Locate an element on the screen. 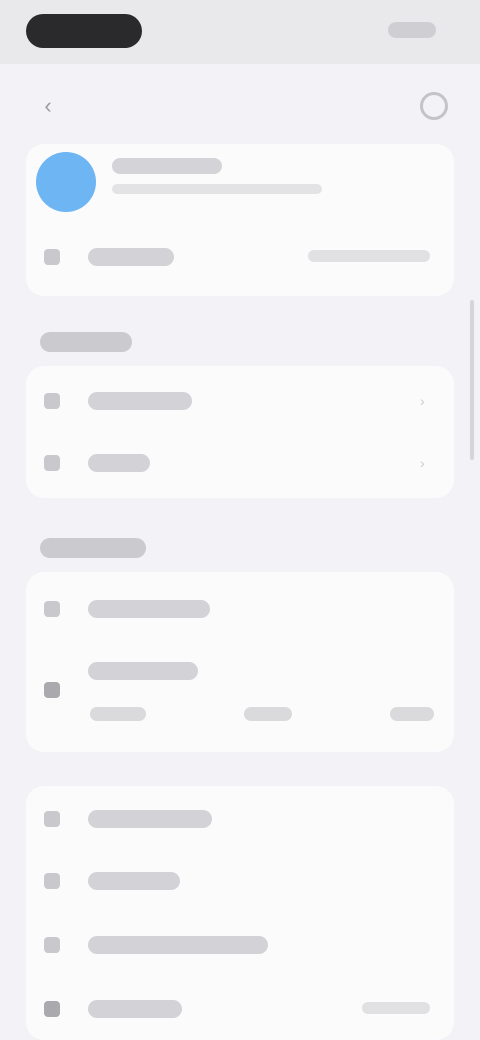  back-button: ‹ is located at coordinates (48, 106).